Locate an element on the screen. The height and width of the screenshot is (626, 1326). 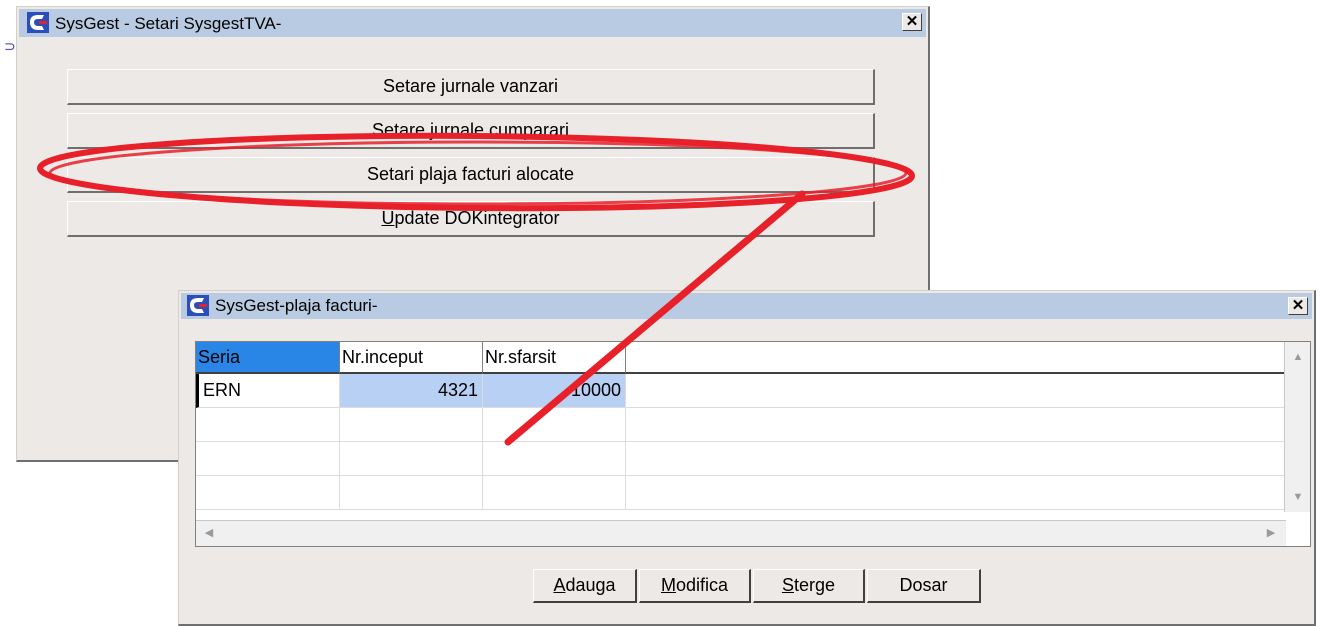
sterge-button: Sterge is located at coordinates (809, 586).